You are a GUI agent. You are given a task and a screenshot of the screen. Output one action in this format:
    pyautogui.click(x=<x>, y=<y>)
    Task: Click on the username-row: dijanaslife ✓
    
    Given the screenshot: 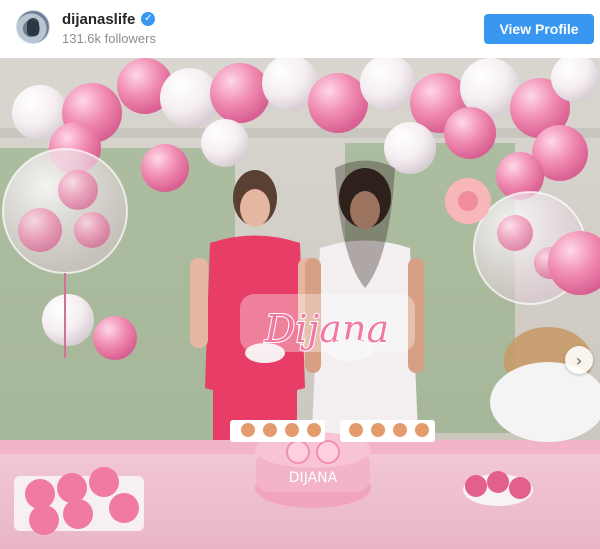 What is the action you would take?
    pyautogui.click(x=109, y=19)
    